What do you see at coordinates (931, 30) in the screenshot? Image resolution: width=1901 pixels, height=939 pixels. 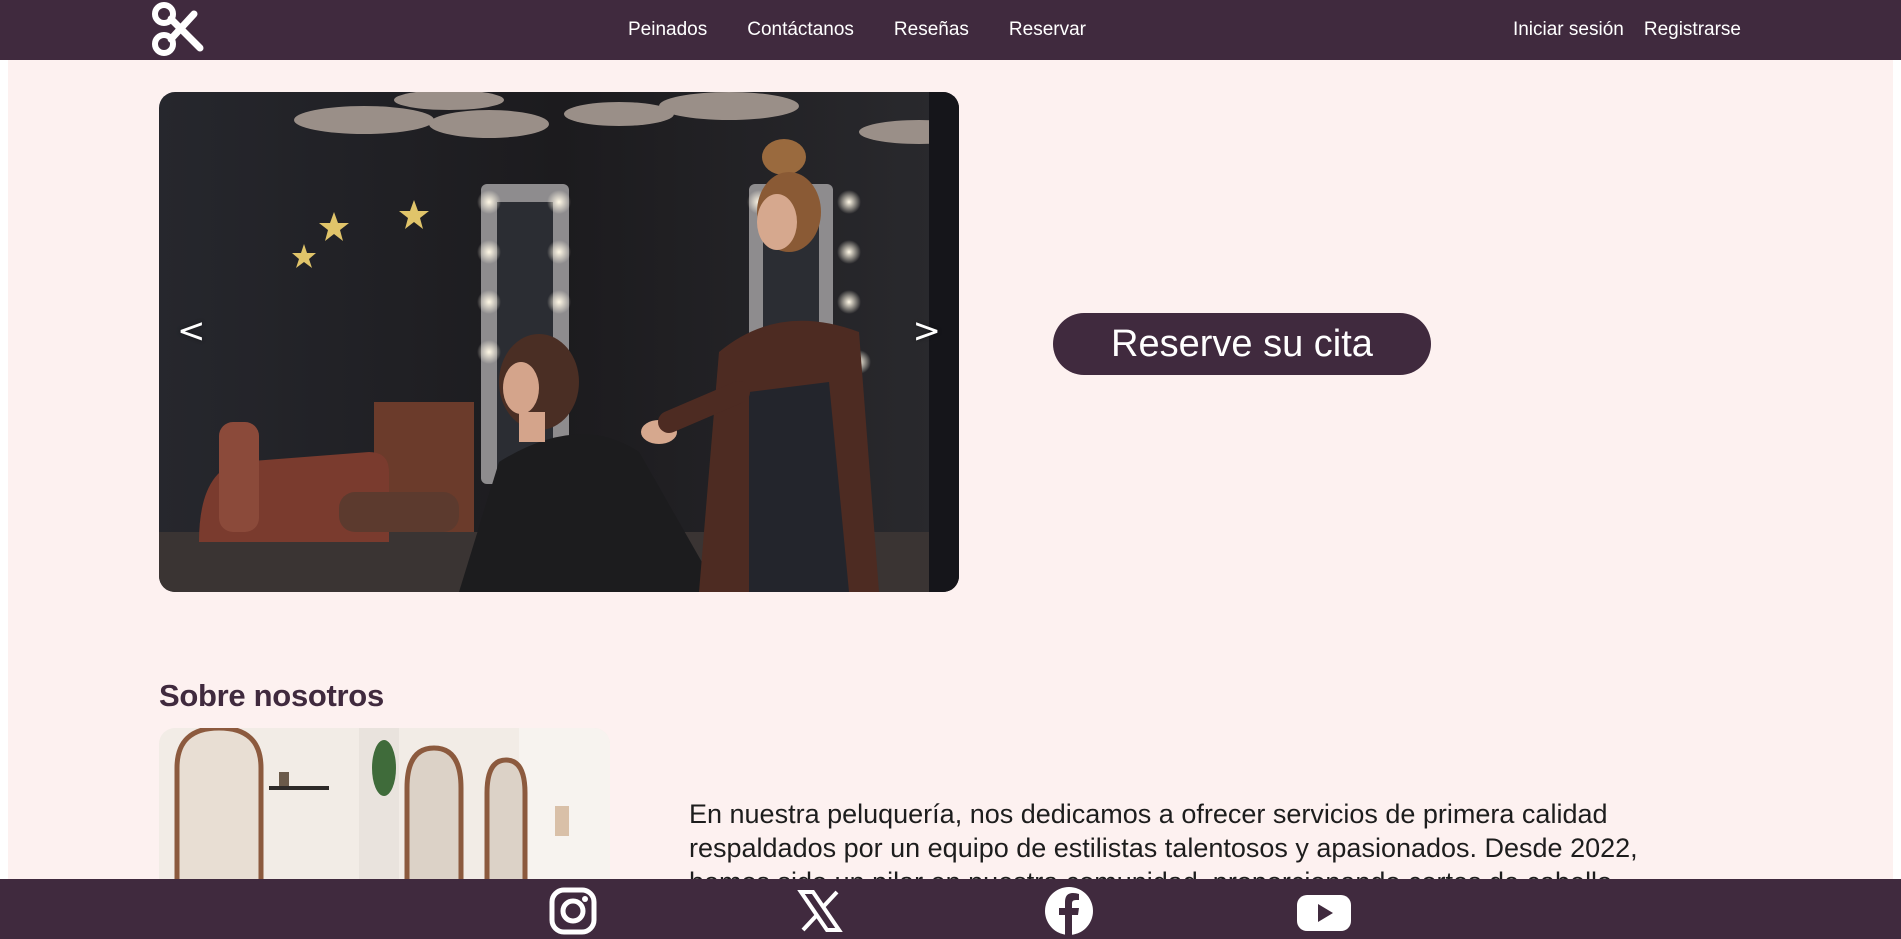 I see `nav-link-resenas: Reseñas` at bounding box center [931, 30].